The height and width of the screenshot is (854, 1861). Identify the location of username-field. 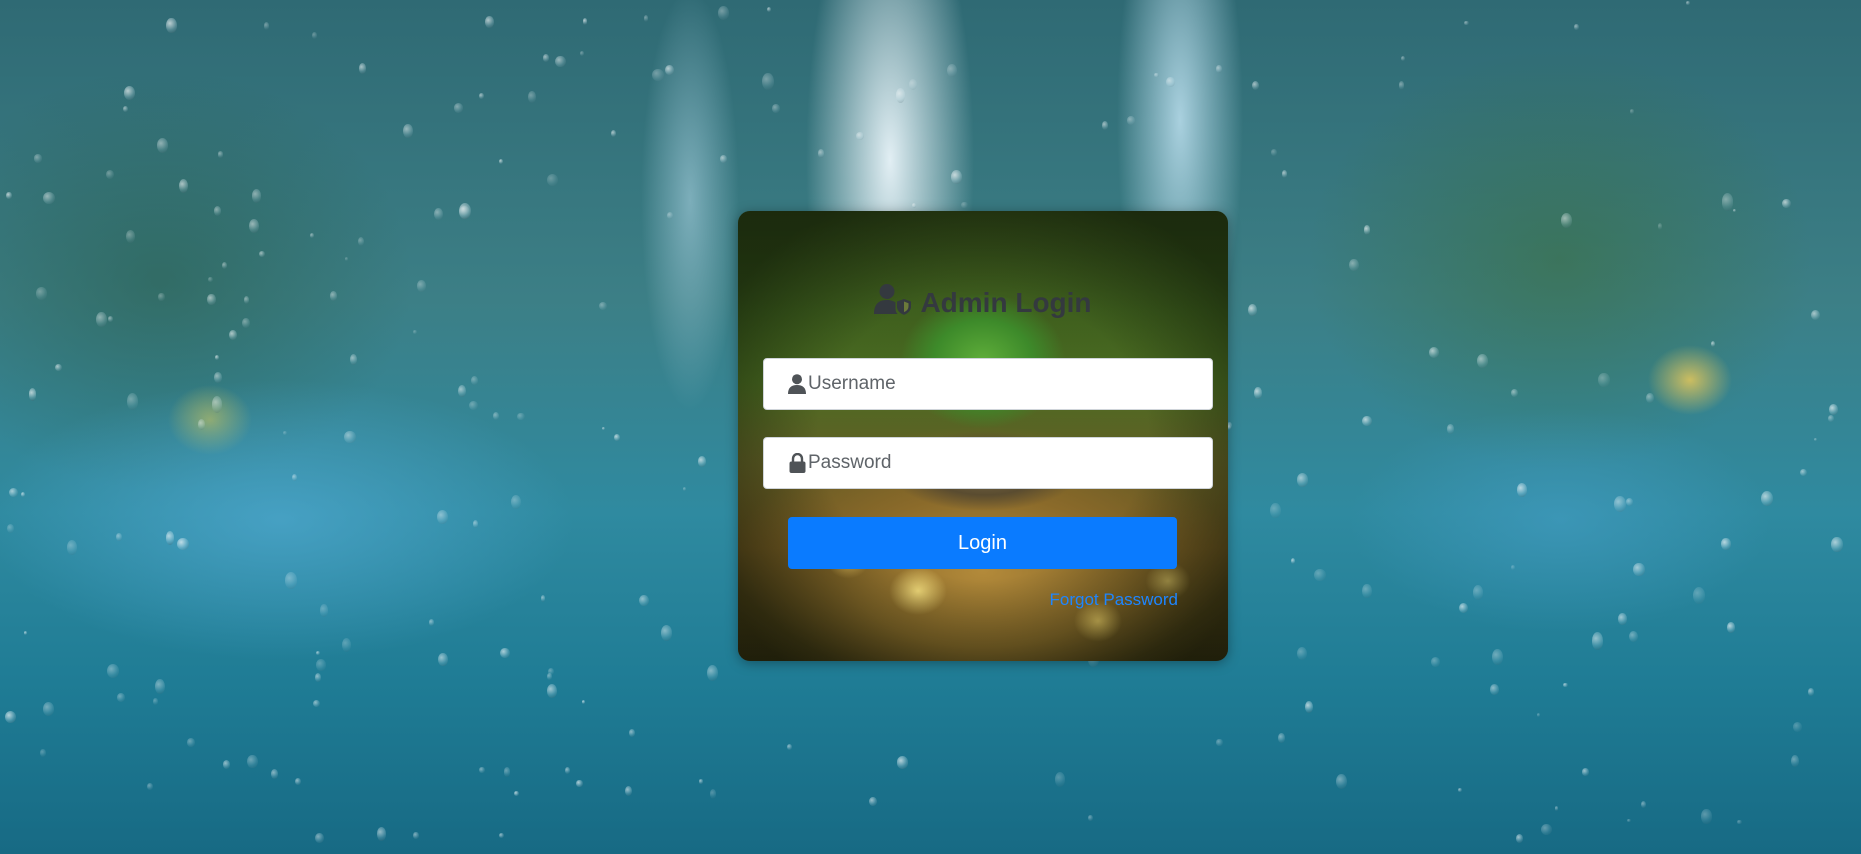
(988, 384).